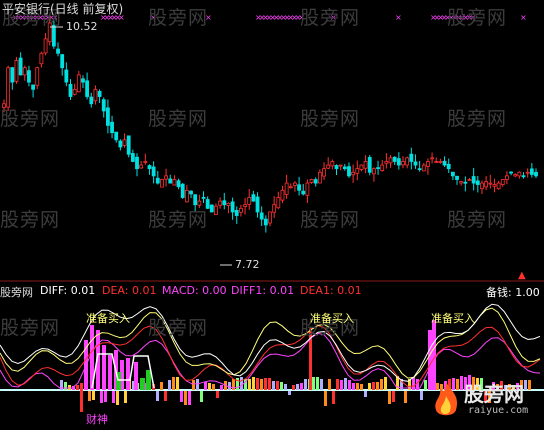  Describe the element at coordinates (513, 292) in the screenshot. I see `beiqian-value: 备钱: 1.00` at that location.